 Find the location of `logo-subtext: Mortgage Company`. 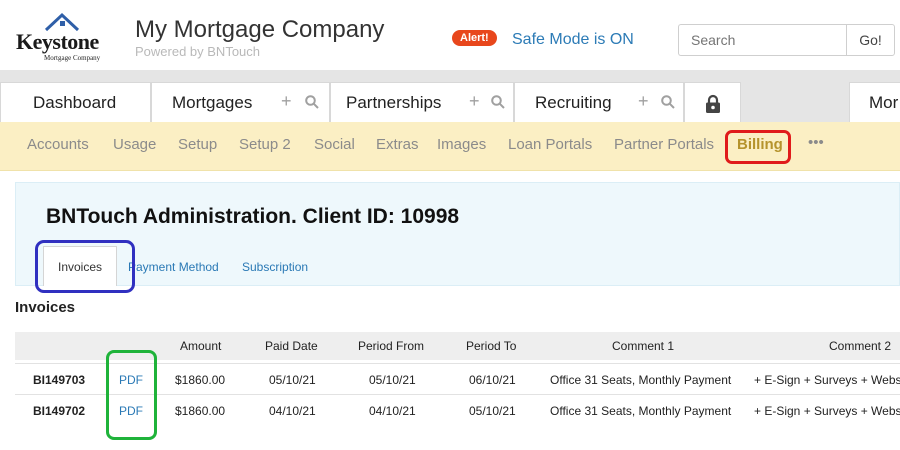

logo-subtext: Mortgage Company is located at coordinates (72, 58).